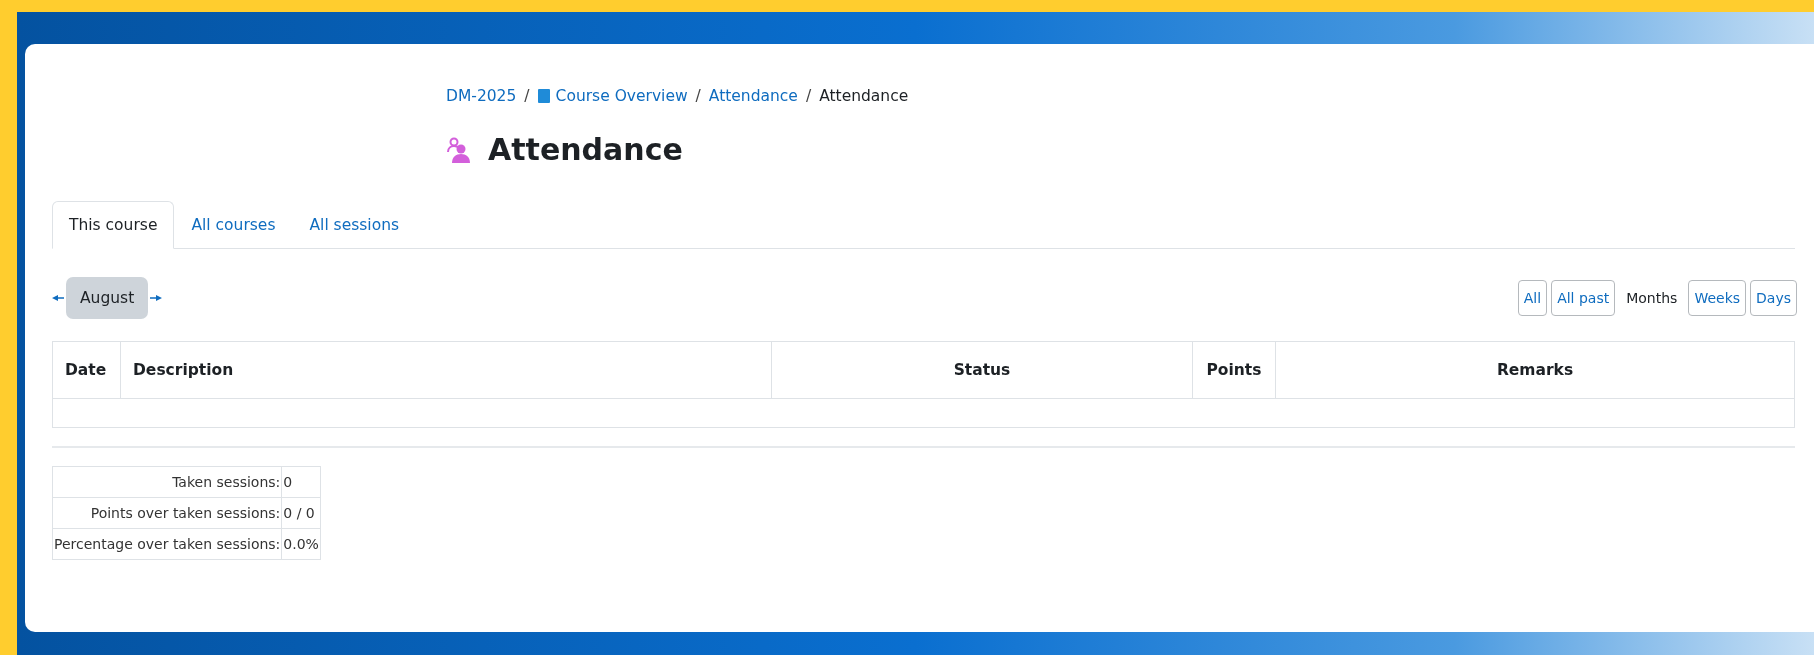  What do you see at coordinates (1583, 298) in the screenshot?
I see `view-option-button: All past` at bounding box center [1583, 298].